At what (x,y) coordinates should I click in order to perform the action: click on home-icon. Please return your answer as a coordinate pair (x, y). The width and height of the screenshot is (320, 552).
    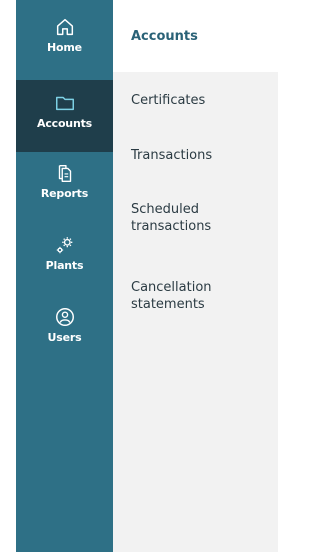
    Looking at the image, I should click on (64, 27).